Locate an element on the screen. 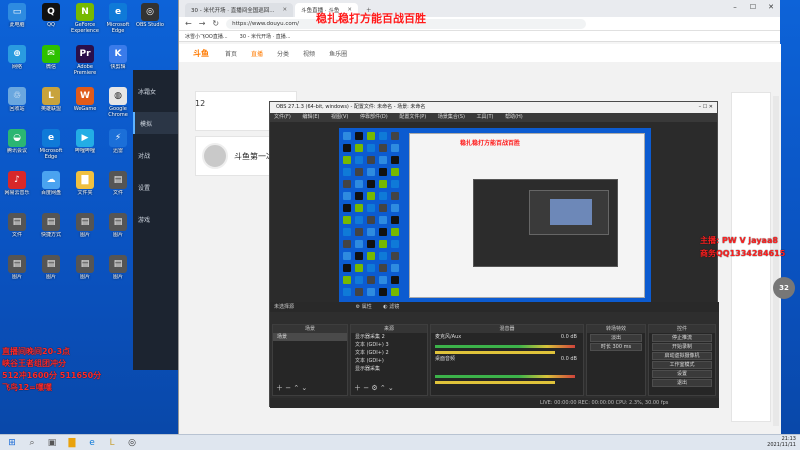 This screenshot has width=800, height=450. desktop-icon: ▭ 此电脑 is located at coordinates (17, 18).